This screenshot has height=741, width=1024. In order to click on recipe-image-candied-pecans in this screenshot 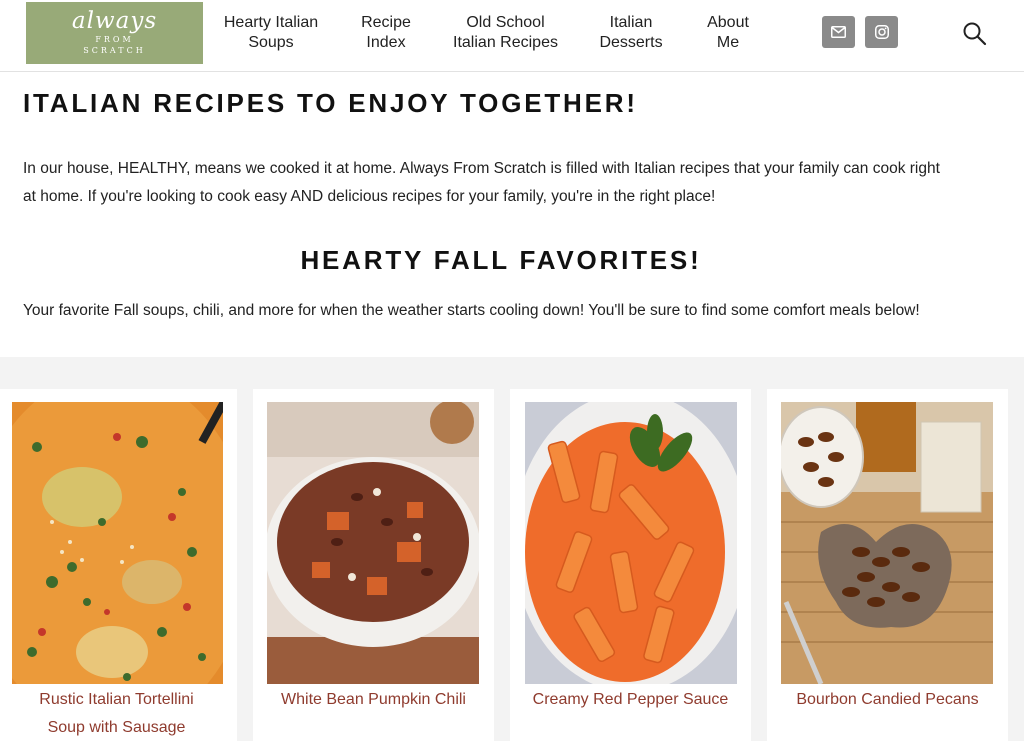, I will do `click(887, 543)`.